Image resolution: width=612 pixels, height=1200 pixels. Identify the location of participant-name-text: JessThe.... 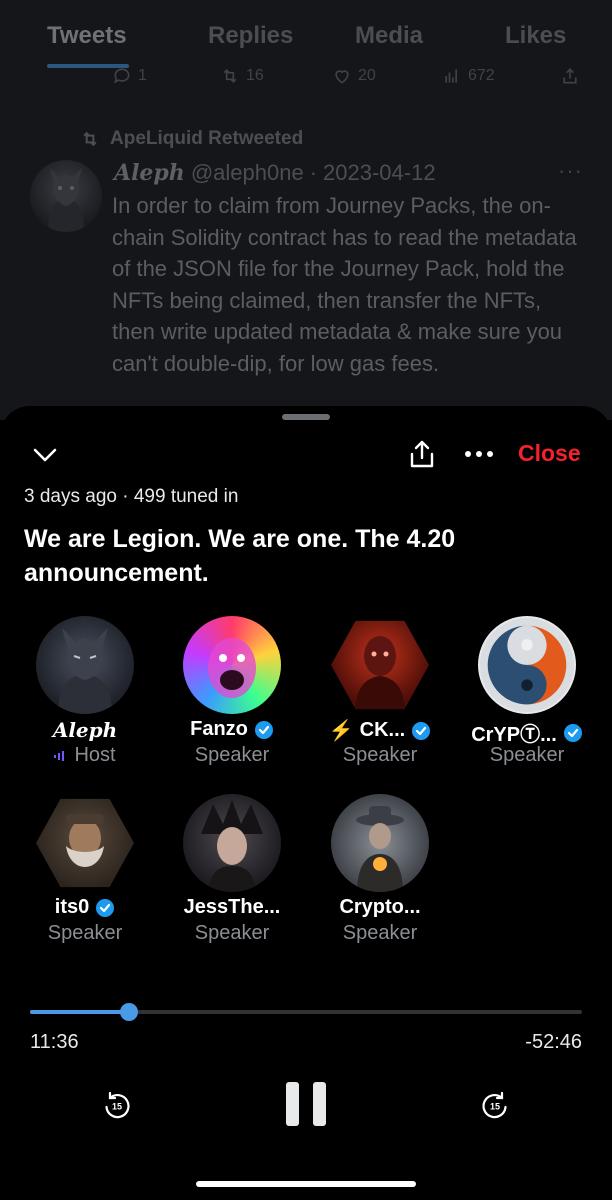
(232, 907).